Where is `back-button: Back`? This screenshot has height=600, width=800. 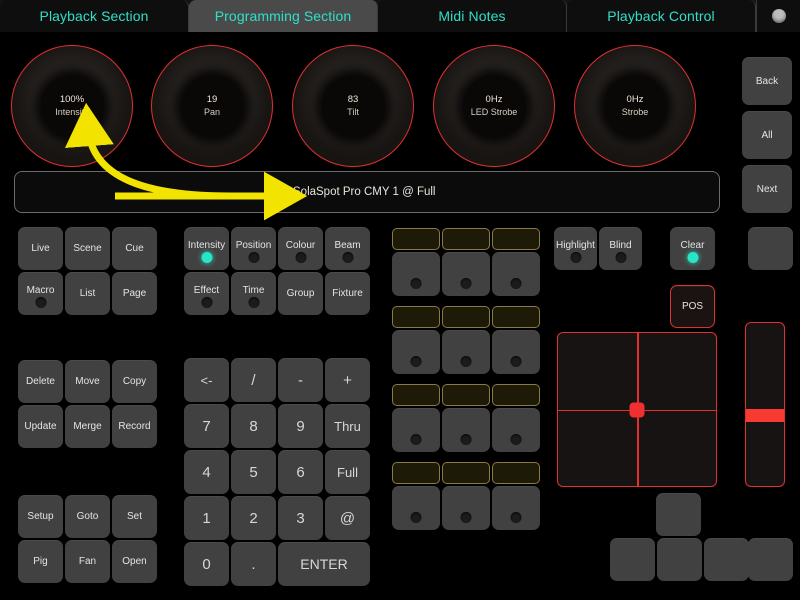 back-button: Back is located at coordinates (767, 81).